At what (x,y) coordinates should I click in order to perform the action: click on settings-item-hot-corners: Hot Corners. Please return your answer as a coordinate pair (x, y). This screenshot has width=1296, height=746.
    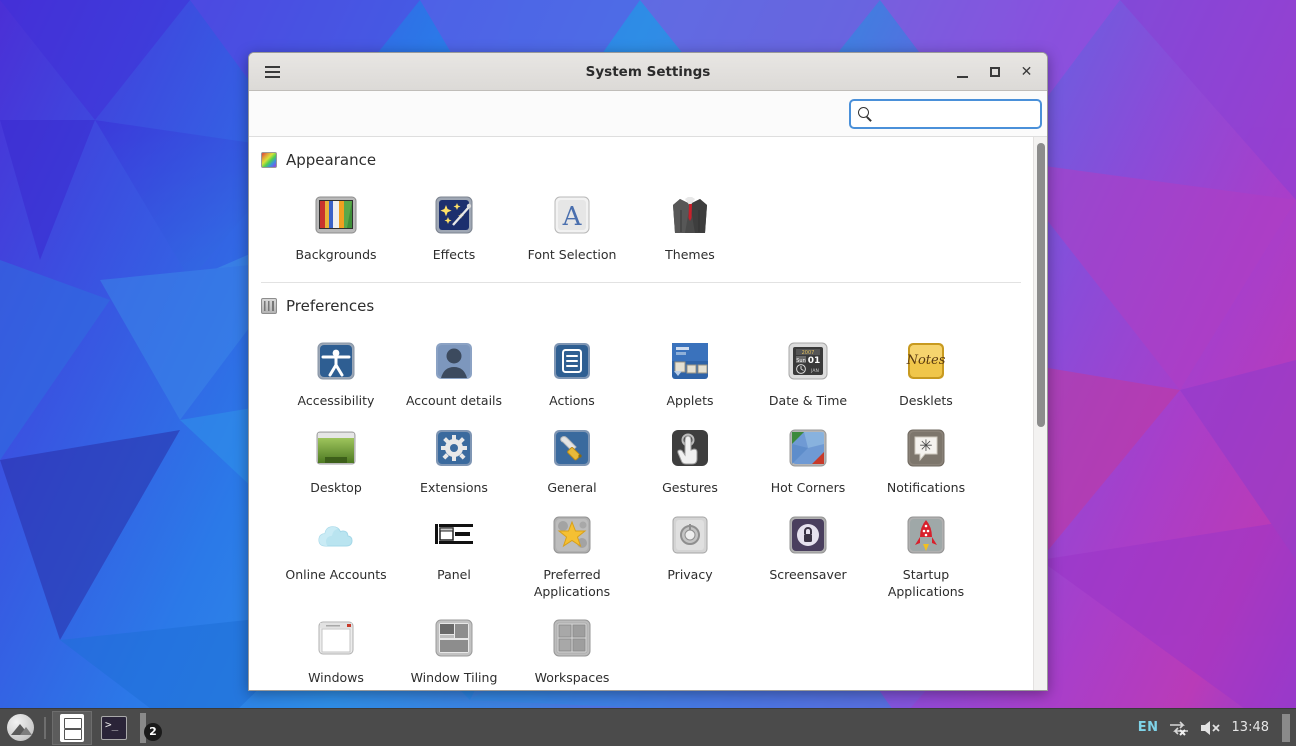
    Looking at the image, I should click on (808, 459).